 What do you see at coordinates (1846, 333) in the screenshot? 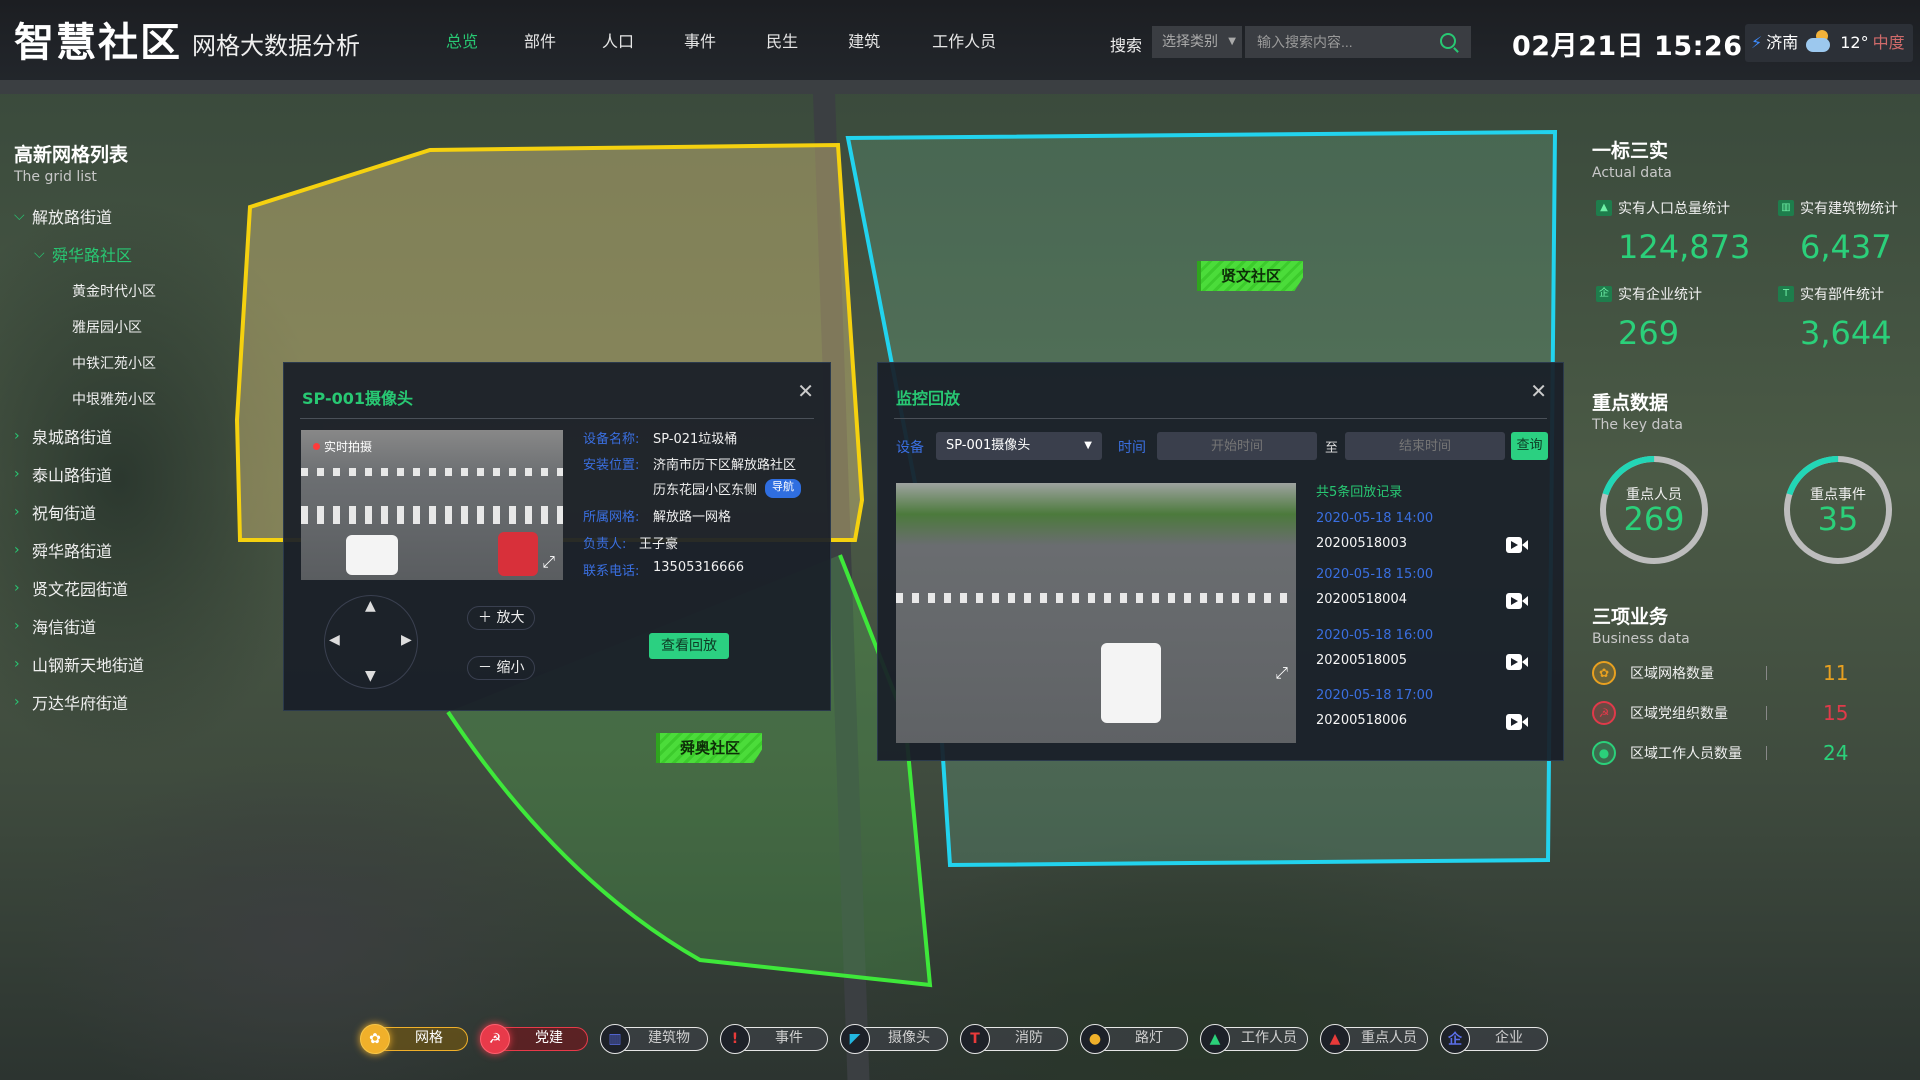
I see `stat-components-value: 3,644` at bounding box center [1846, 333].